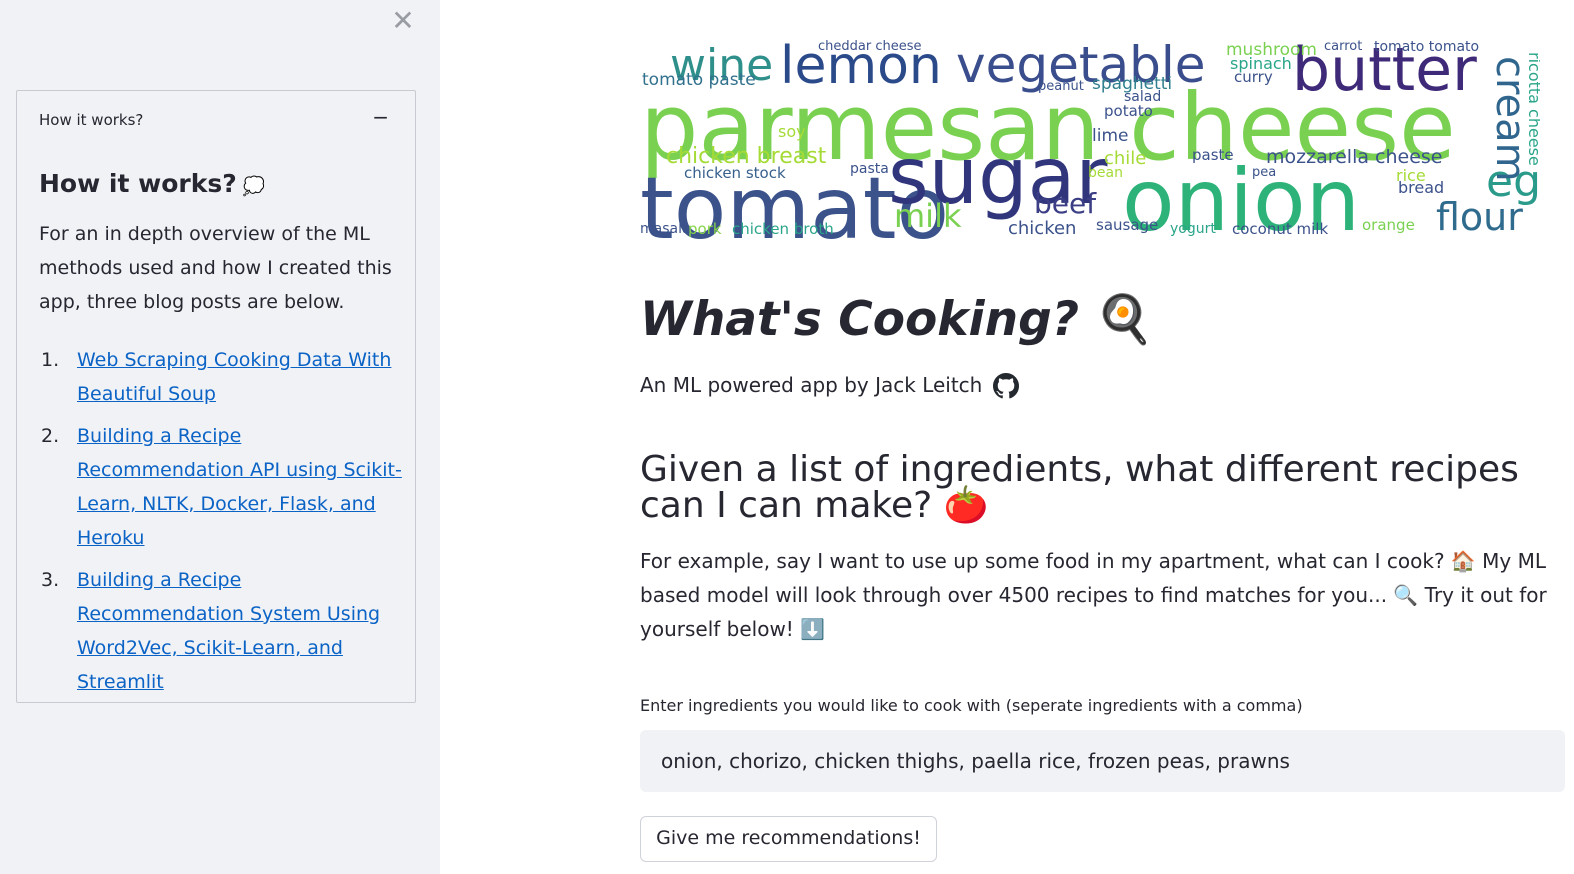 The image size is (1574, 874). Describe the element at coordinates (705, 229) in the screenshot. I see `wordcloud-word: pork` at that location.